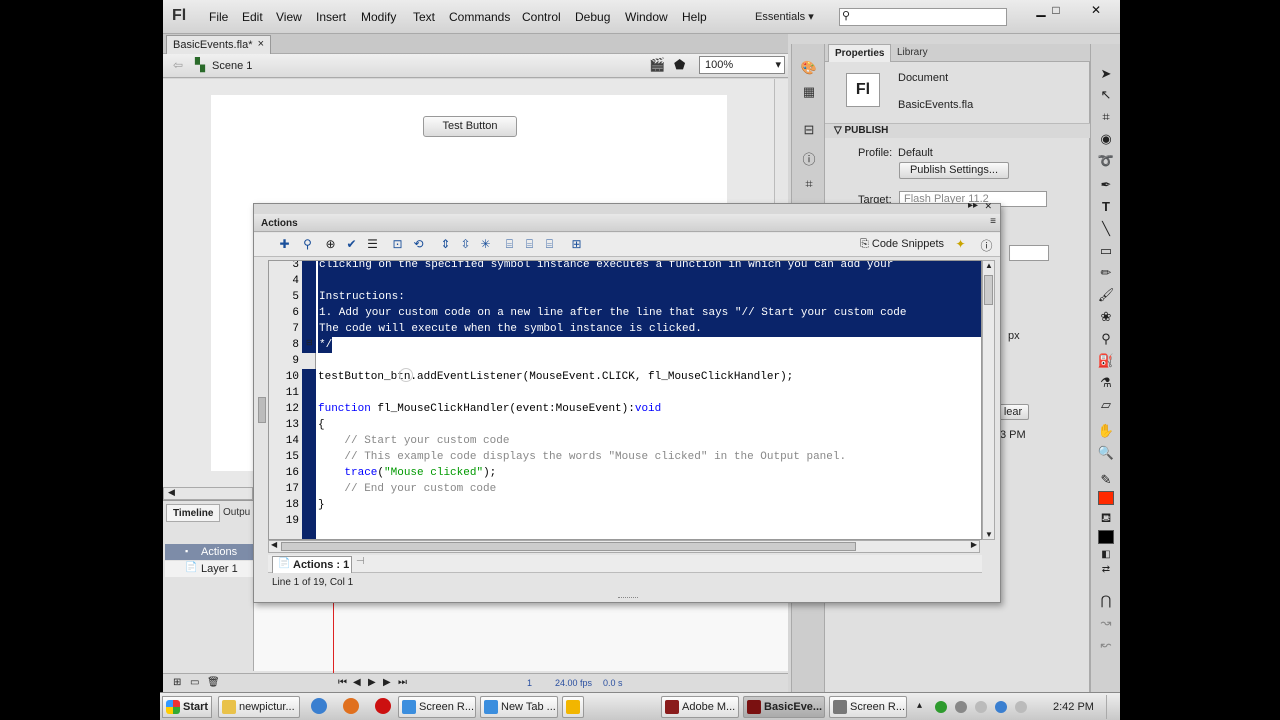 This screenshot has width=1280, height=720. I want to click on new-folder-icon: ▭, so click(194, 682).